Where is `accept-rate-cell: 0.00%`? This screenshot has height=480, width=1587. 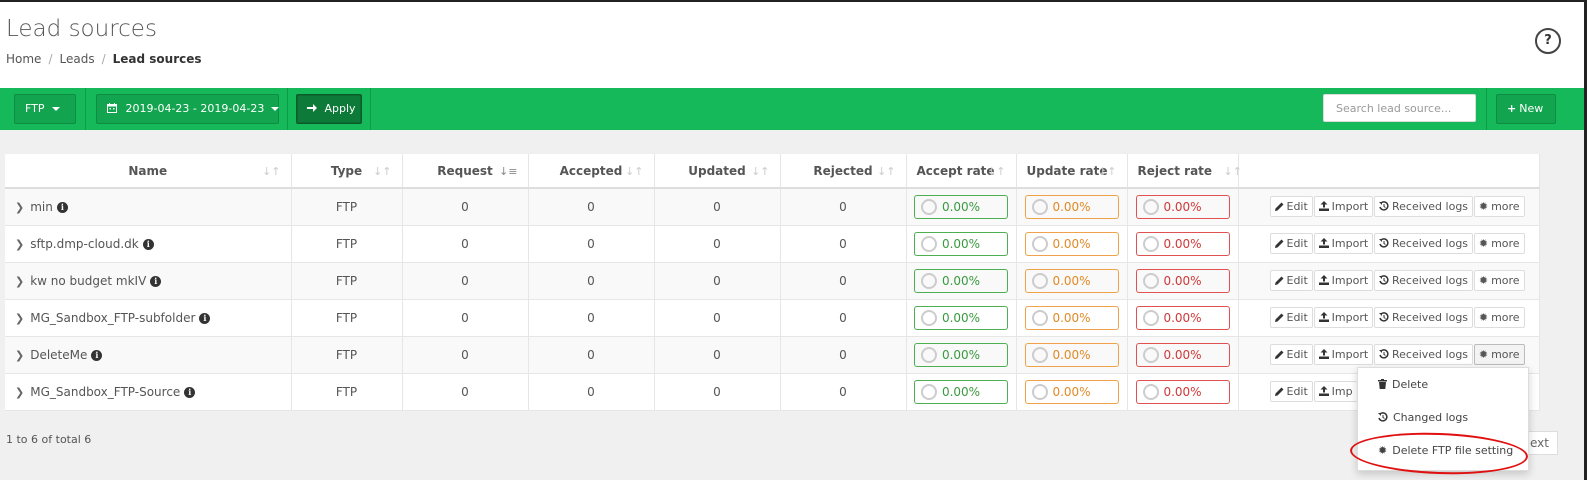 accept-rate-cell: 0.00% is located at coordinates (961, 355).